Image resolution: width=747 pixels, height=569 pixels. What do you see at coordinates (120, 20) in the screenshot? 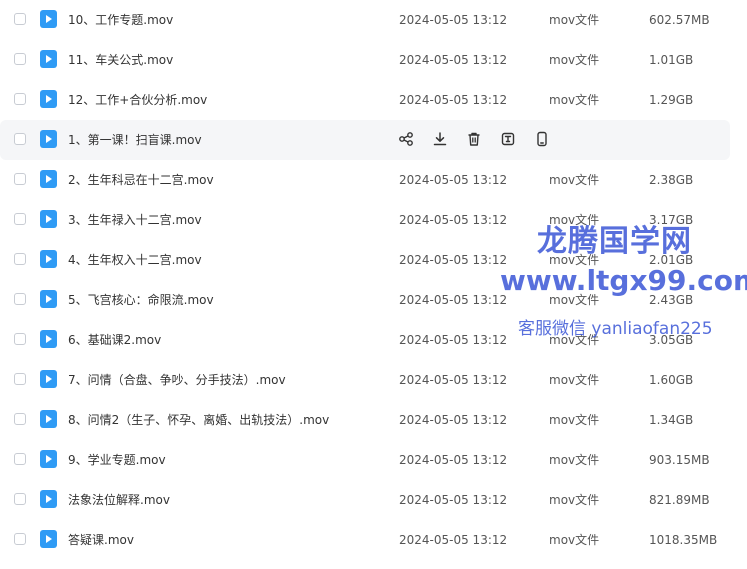
I see `file-name: 10、工作专题.mov` at bounding box center [120, 20].